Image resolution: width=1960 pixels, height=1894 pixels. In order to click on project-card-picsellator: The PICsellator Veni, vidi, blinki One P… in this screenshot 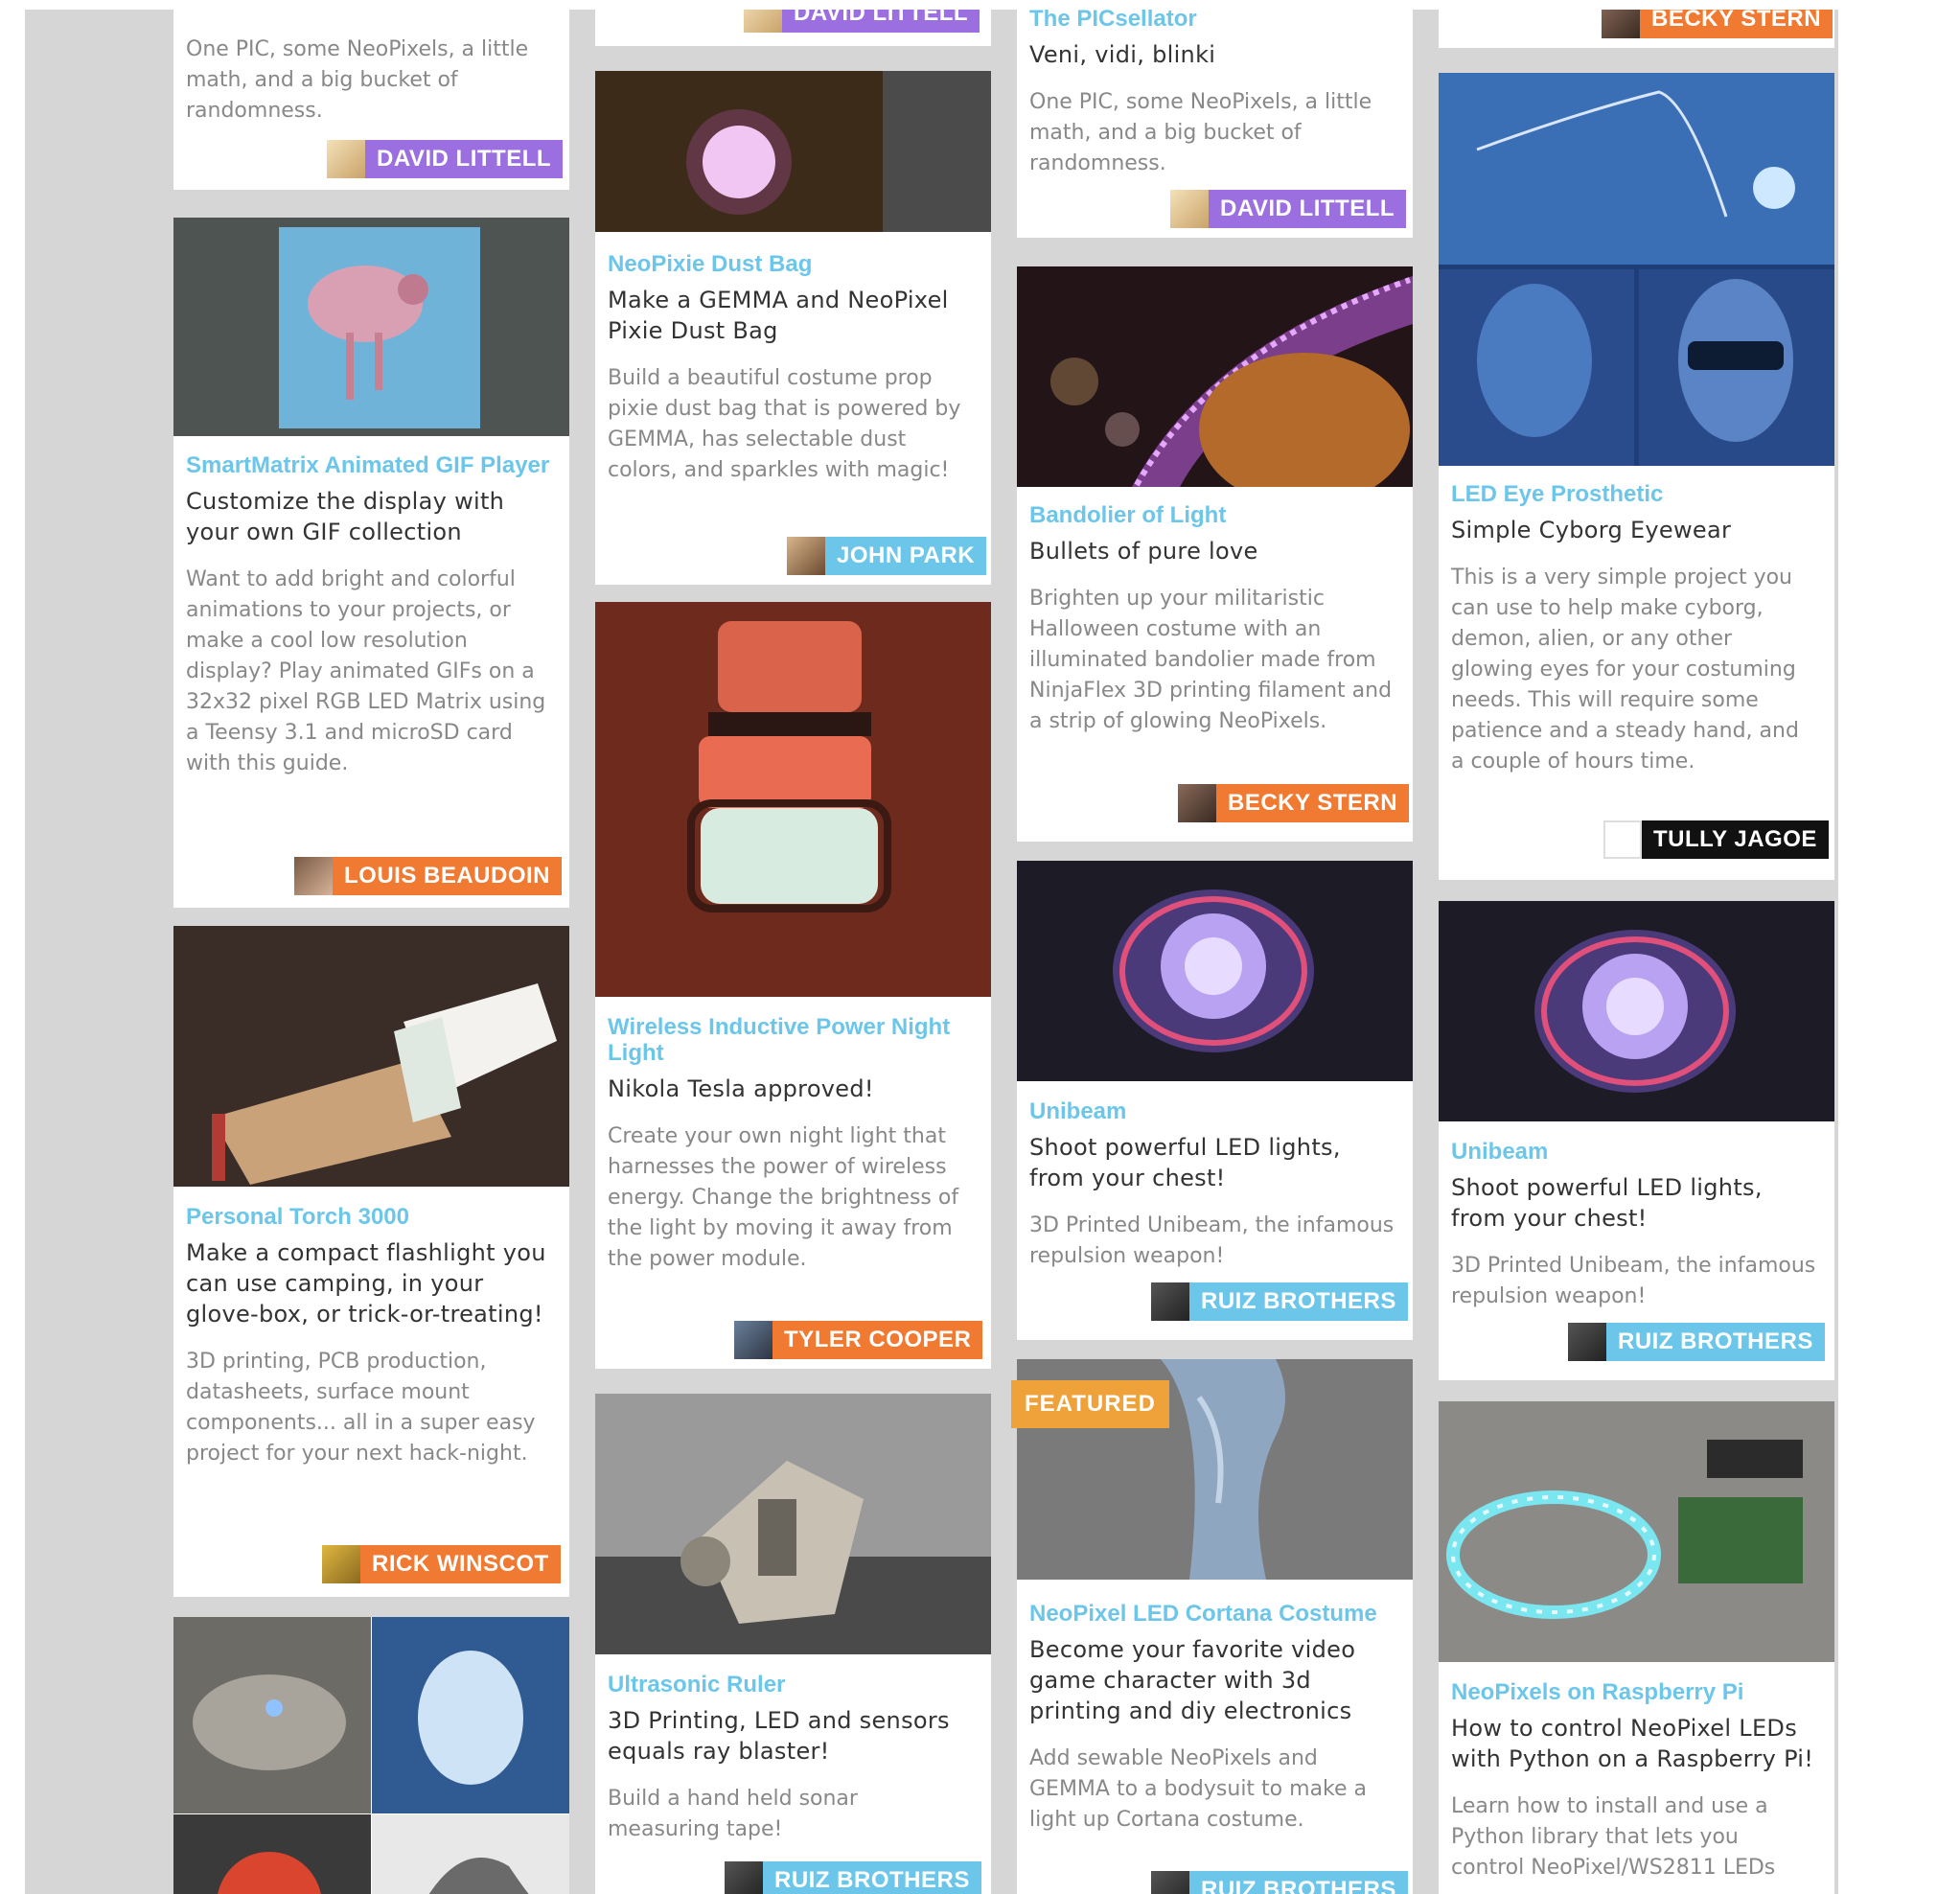, I will do `click(1215, 124)`.